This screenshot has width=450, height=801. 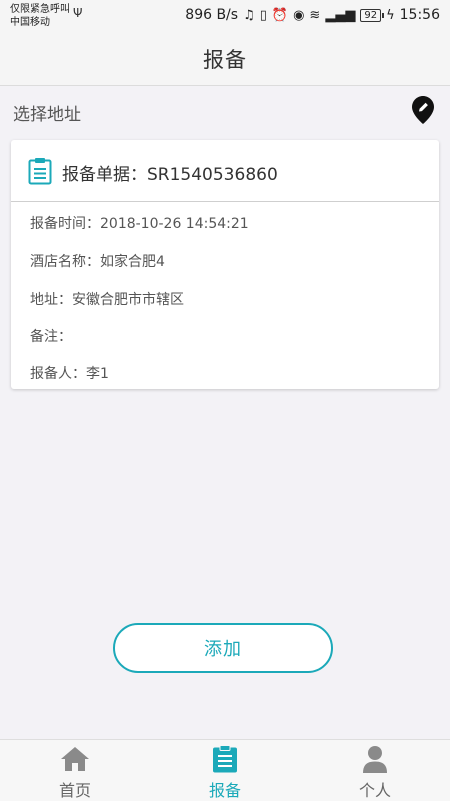 What do you see at coordinates (30, 22) in the screenshot?
I see `carrier-line-2: 中国移动` at bounding box center [30, 22].